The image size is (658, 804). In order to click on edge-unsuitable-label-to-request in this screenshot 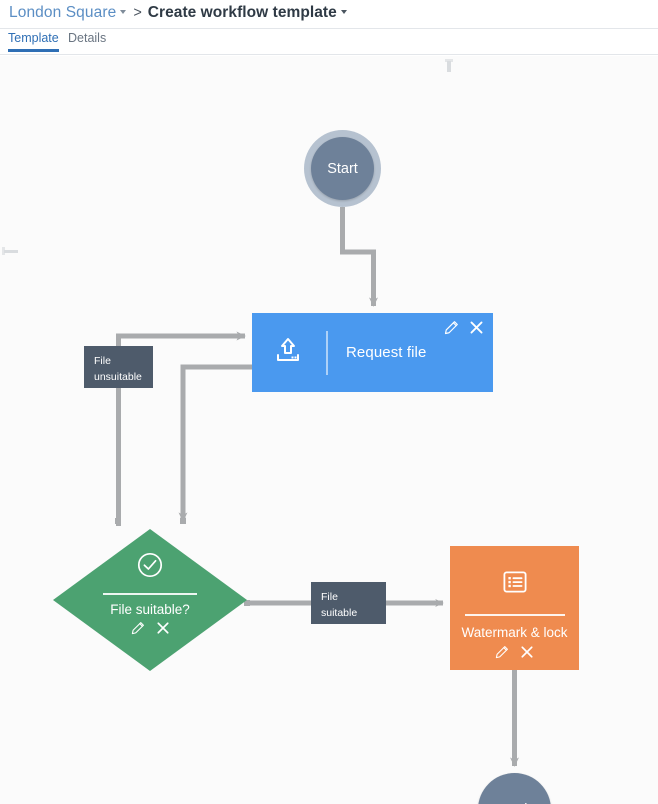, I will do `click(181, 338)`.